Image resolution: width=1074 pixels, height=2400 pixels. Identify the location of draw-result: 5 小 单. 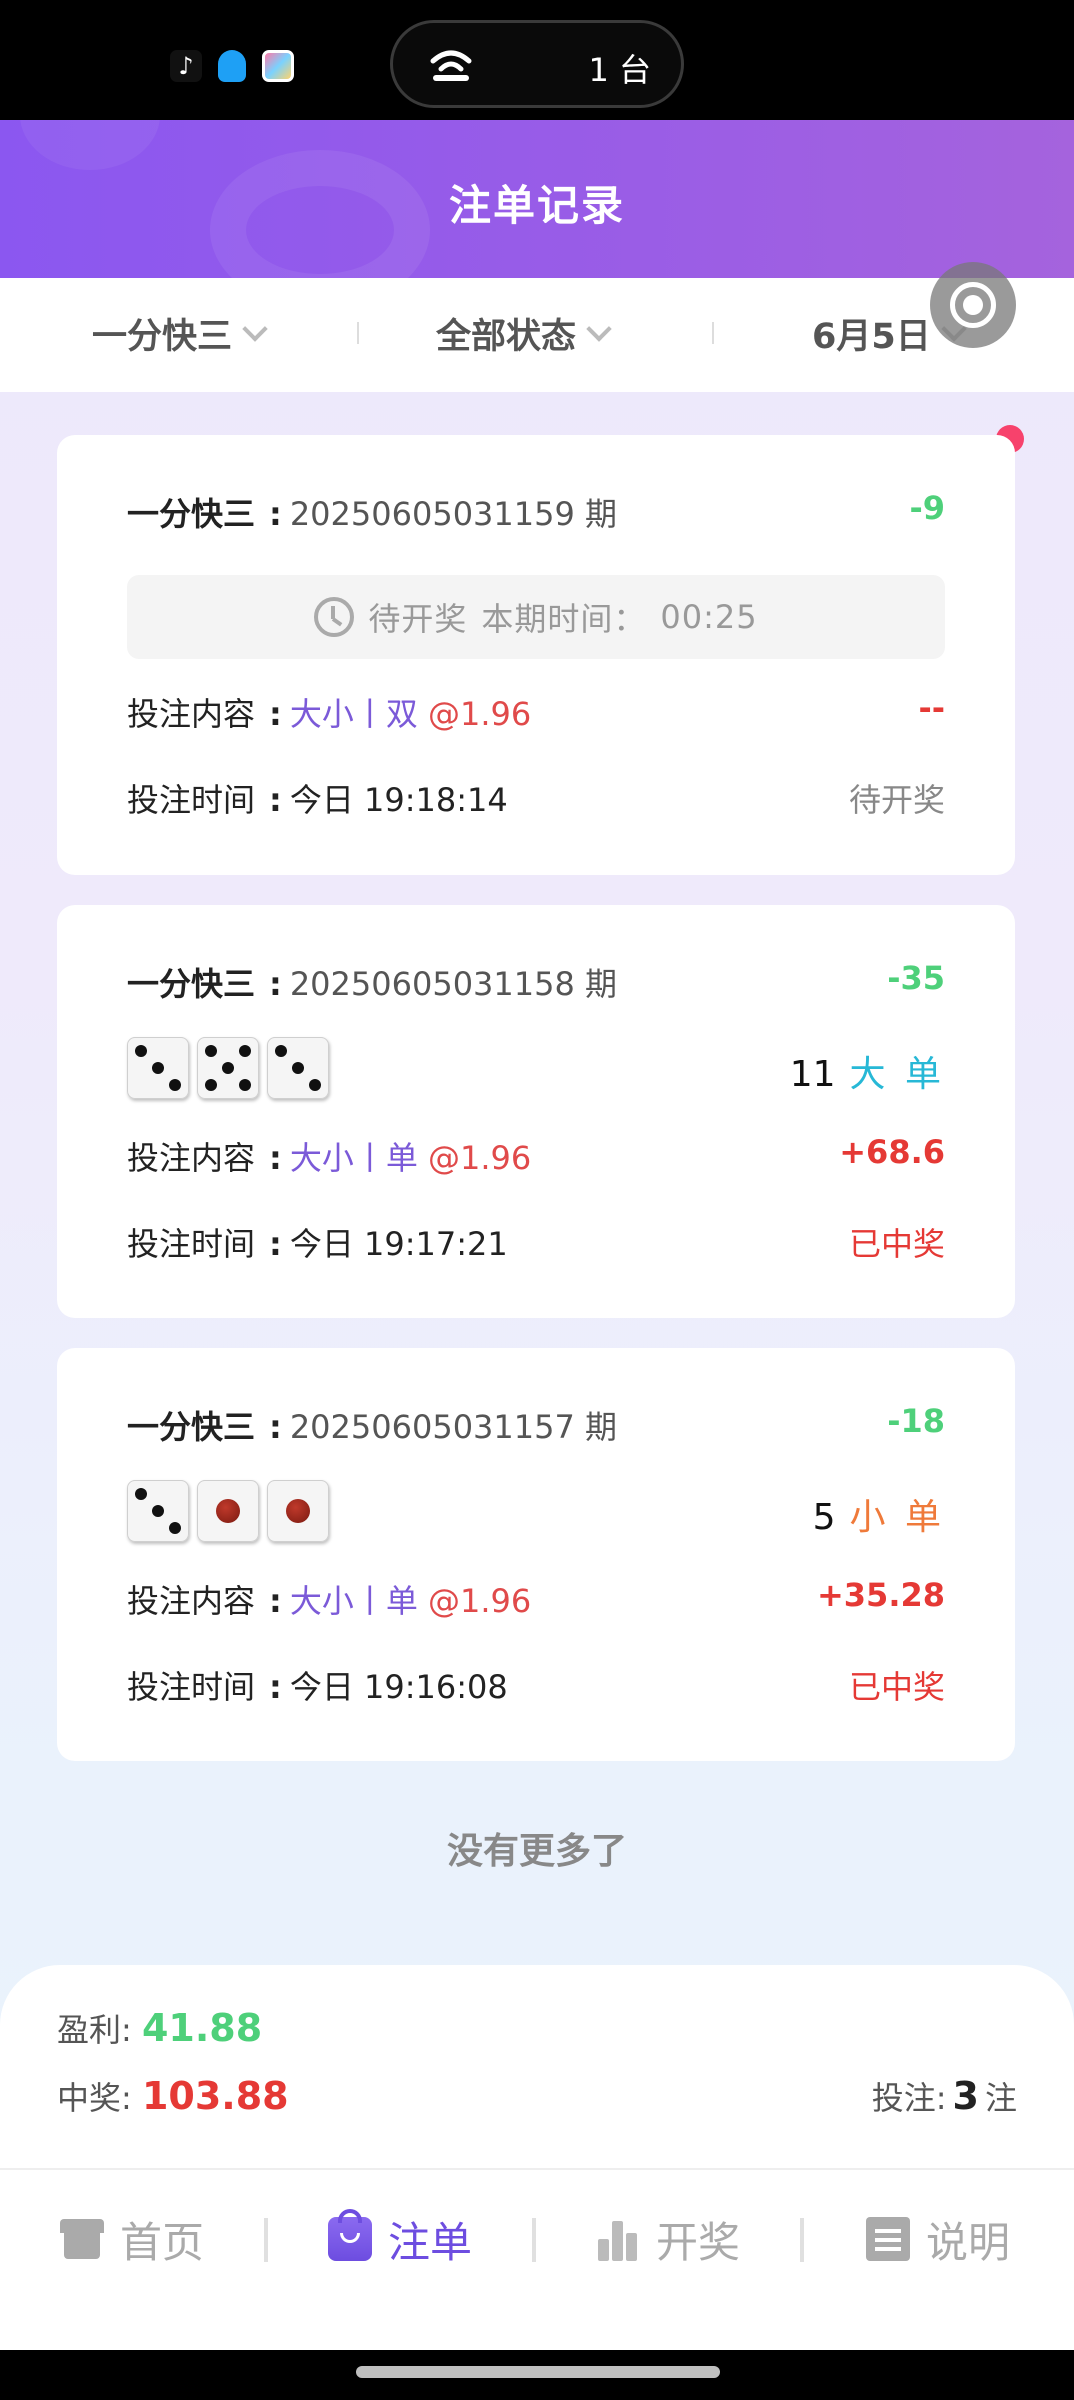
(879, 1514).